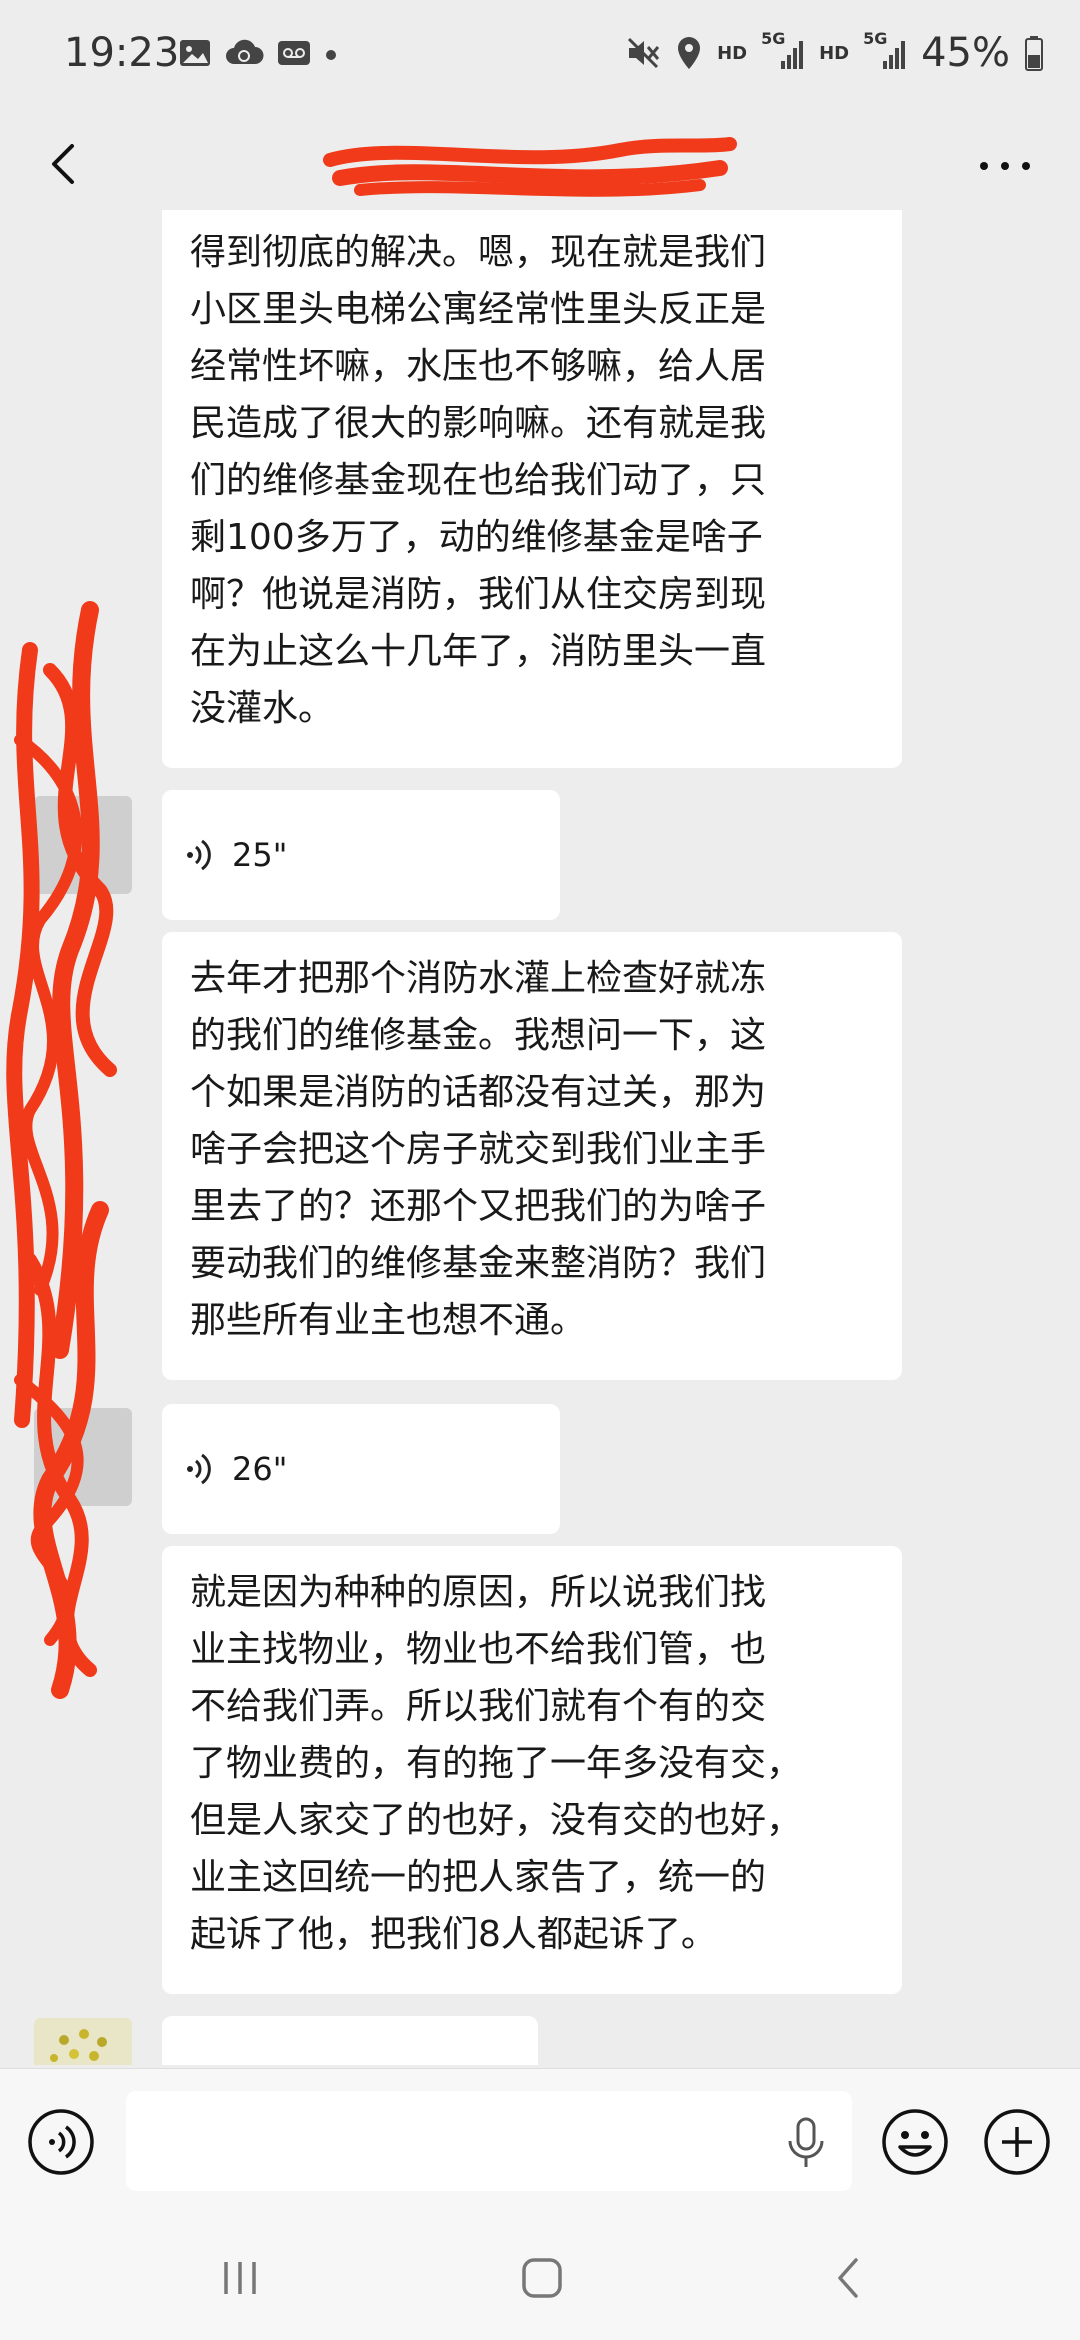  Describe the element at coordinates (530, 167) in the screenshot. I see `redacted-chat-title` at that location.